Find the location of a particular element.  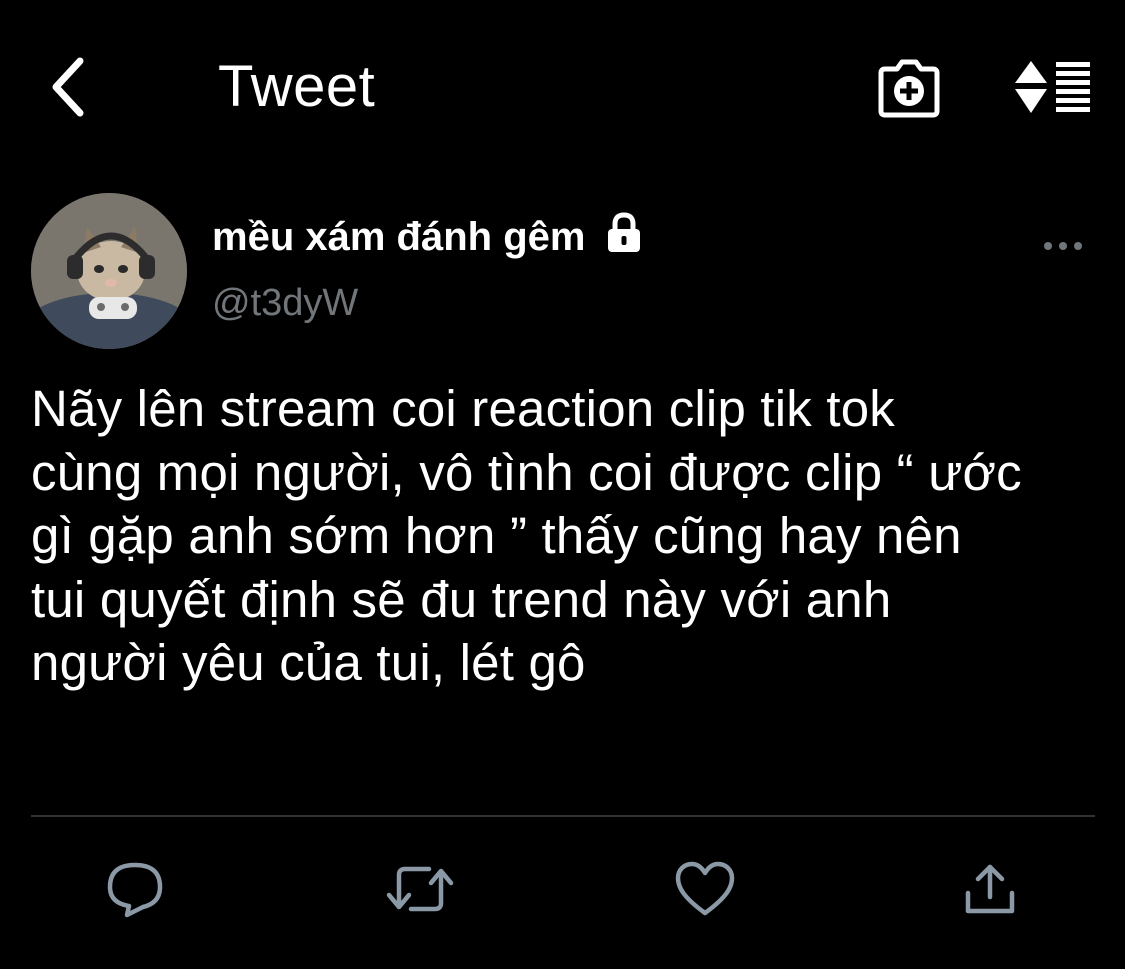

more-horizontal-icon is located at coordinates (1063, 246).